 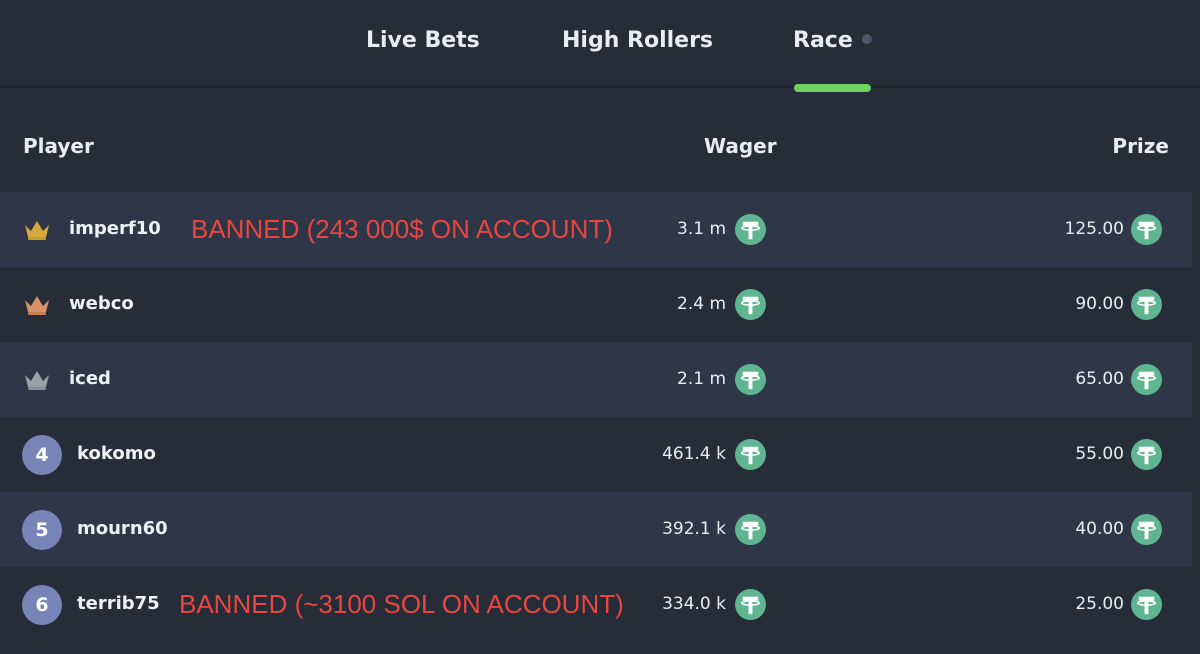 I want to click on rank-badge: 4, so click(x=42, y=455).